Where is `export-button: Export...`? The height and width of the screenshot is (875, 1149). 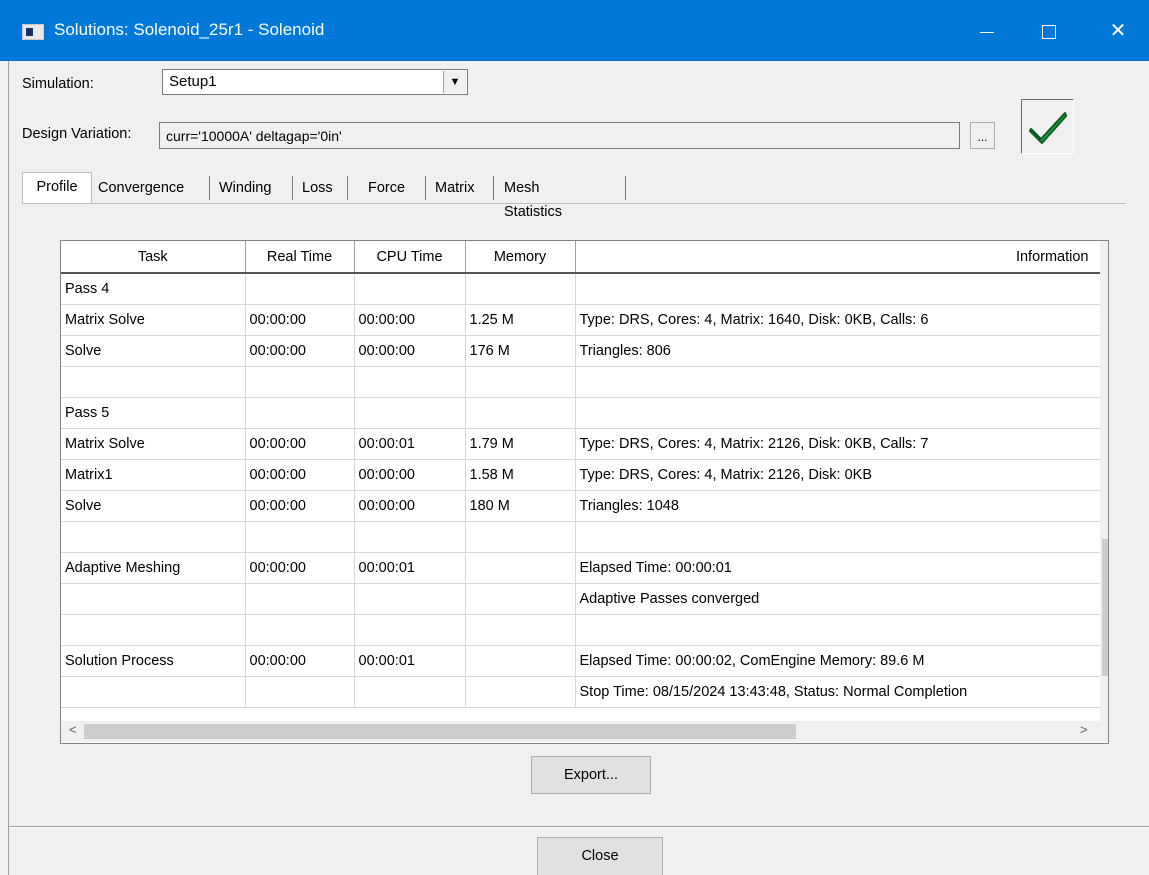
export-button: Export... is located at coordinates (591, 775).